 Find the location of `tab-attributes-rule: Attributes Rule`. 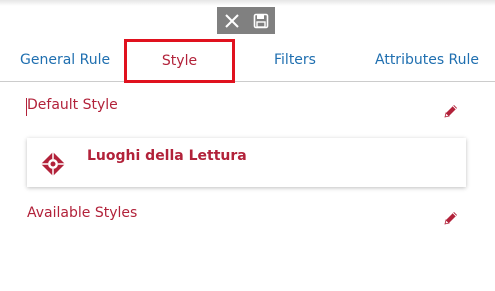

tab-attributes-rule: Attributes Rule is located at coordinates (427, 60).